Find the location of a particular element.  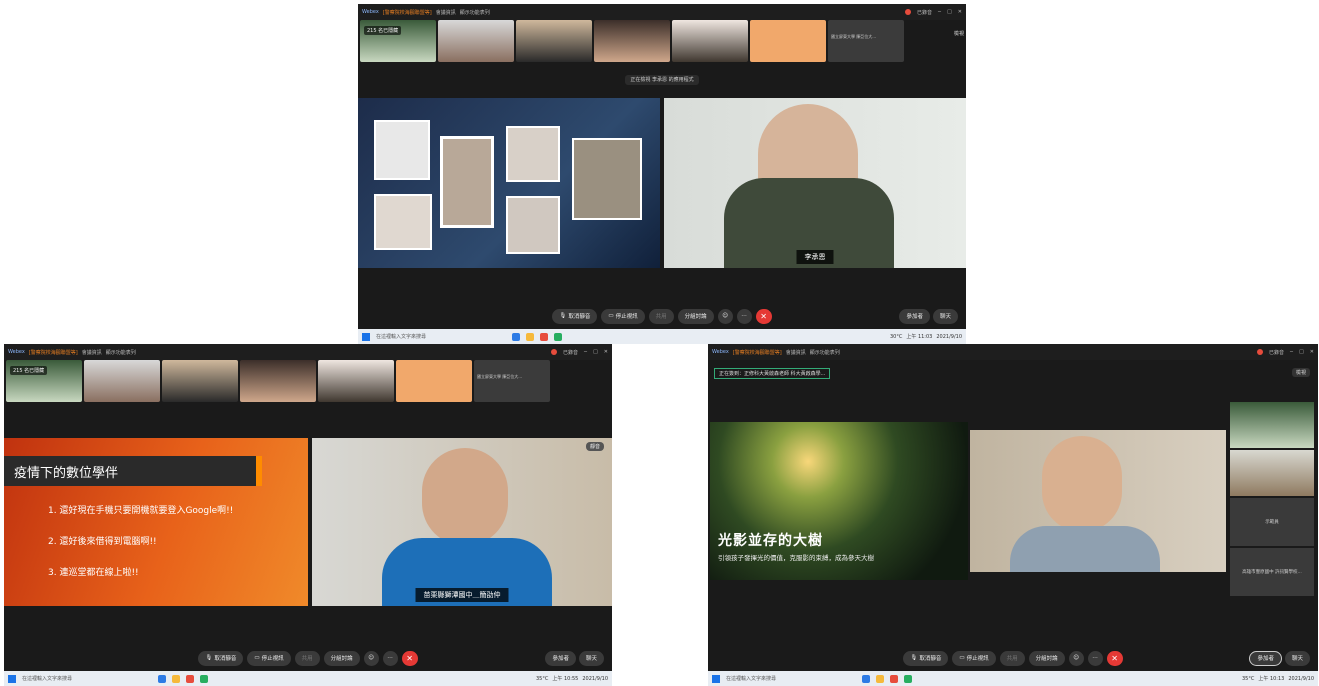

speaker-video is located at coordinates (1098, 501).